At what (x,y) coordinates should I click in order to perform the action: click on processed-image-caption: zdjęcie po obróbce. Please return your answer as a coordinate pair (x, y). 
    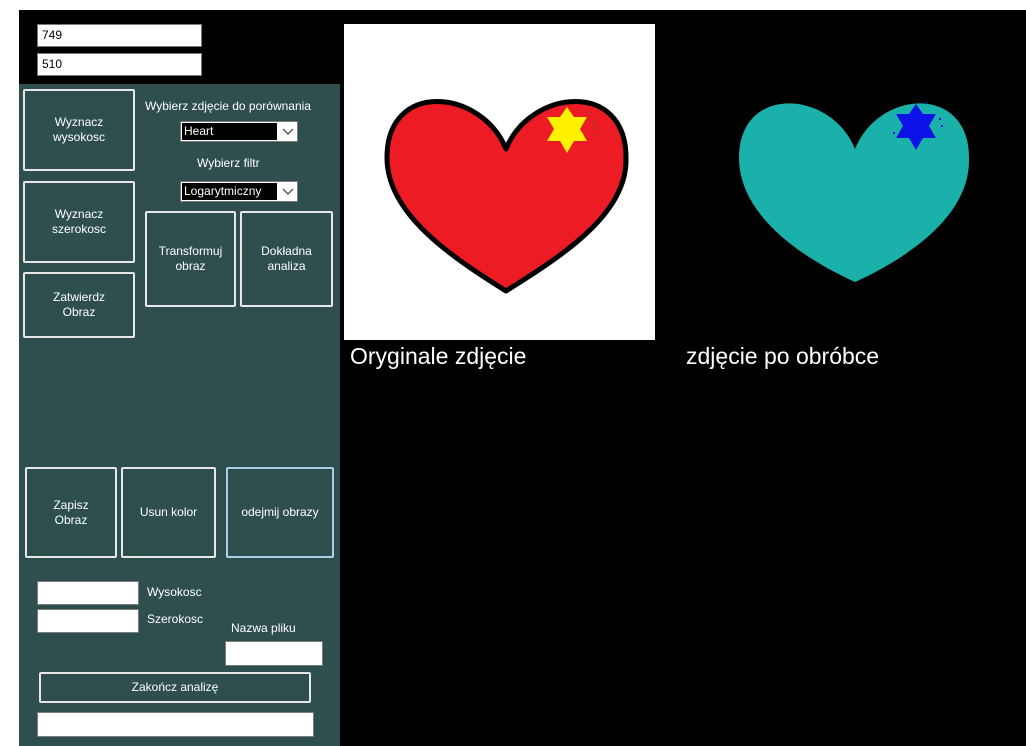
    Looking at the image, I should click on (783, 356).